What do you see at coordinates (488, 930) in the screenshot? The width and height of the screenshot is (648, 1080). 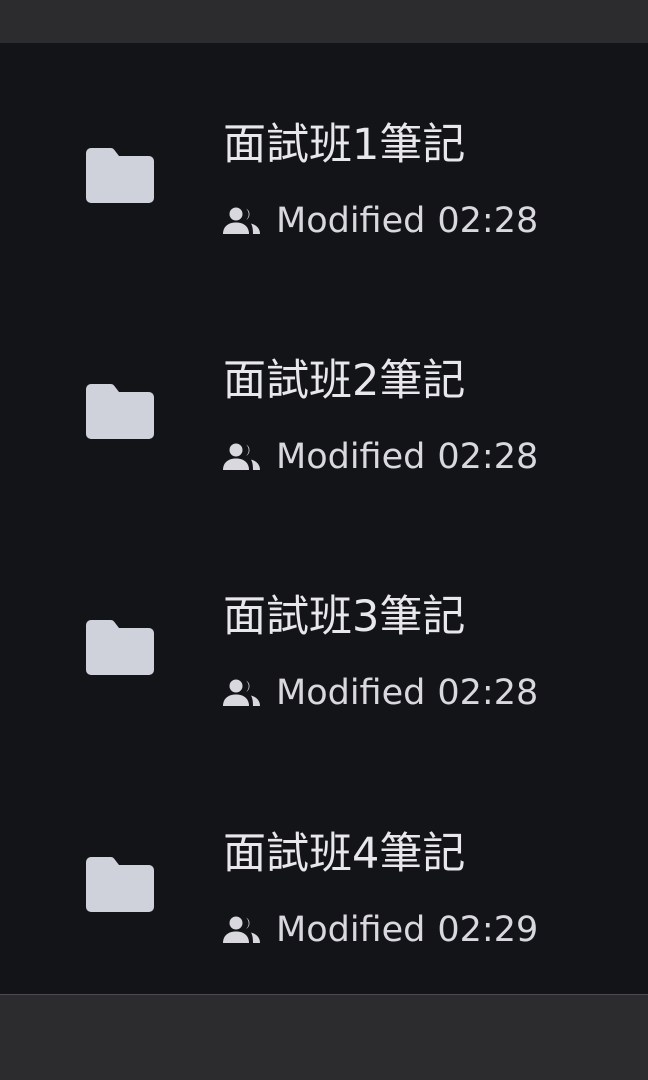 I see `modified-time: 02:29` at bounding box center [488, 930].